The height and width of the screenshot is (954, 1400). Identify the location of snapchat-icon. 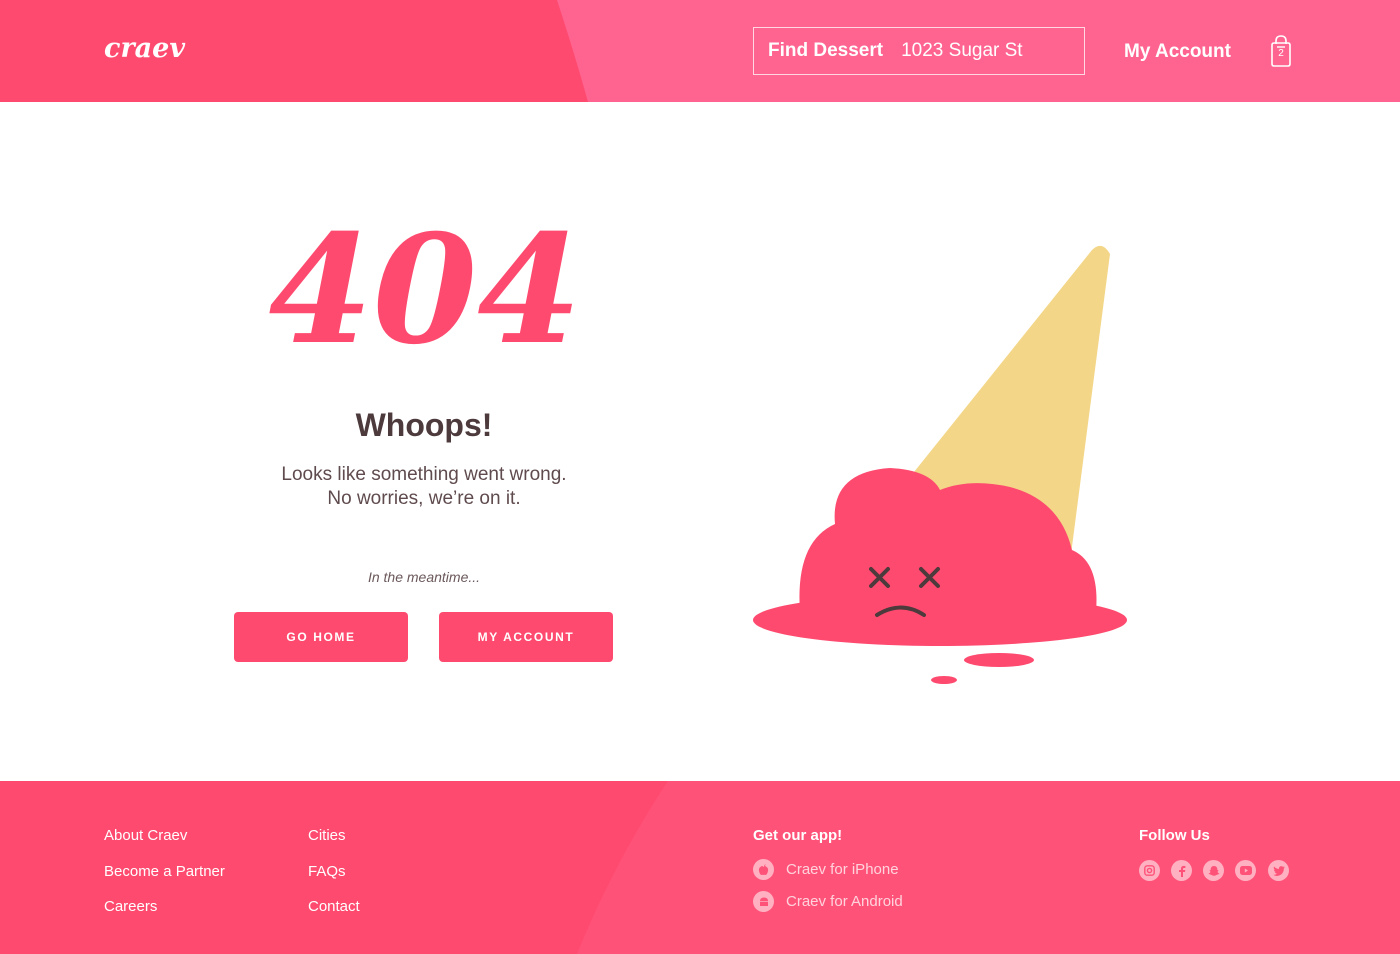
(1213, 870).